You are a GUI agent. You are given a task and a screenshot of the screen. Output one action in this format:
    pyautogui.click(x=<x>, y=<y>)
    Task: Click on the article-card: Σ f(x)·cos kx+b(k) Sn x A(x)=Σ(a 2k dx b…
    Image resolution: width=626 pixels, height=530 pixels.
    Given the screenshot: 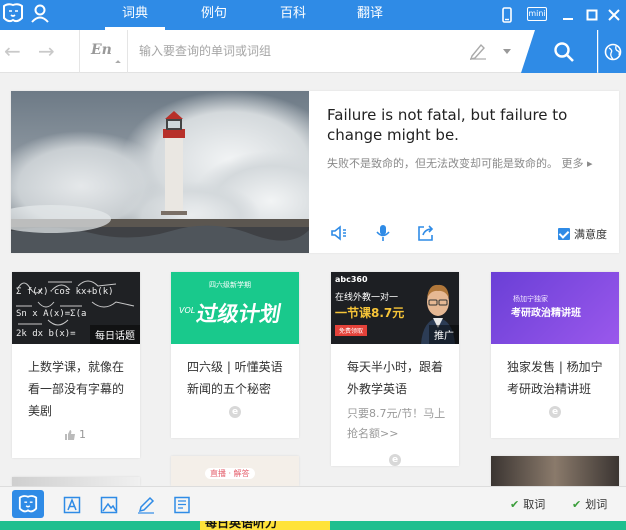 What is the action you would take?
    pyautogui.click(x=76, y=365)
    